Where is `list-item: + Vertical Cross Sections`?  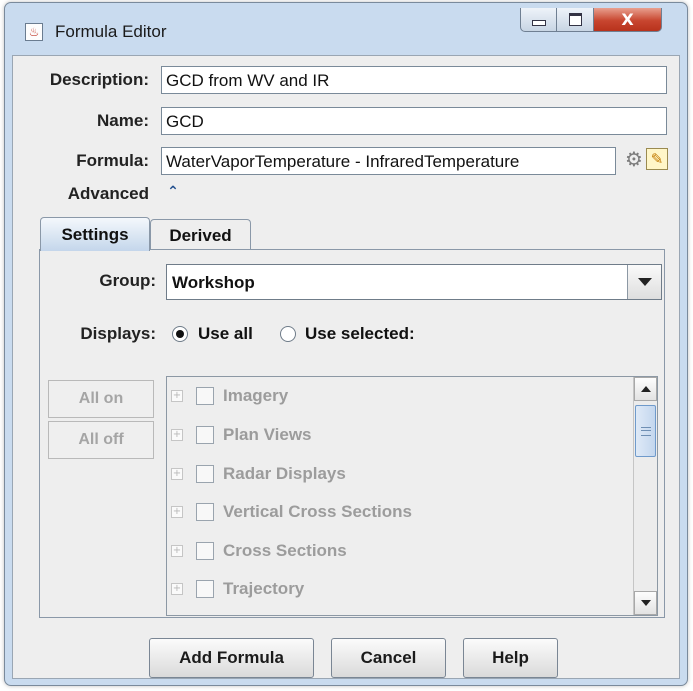 list-item: + Vertical Cross Sections is located at coordinates (397, 514).